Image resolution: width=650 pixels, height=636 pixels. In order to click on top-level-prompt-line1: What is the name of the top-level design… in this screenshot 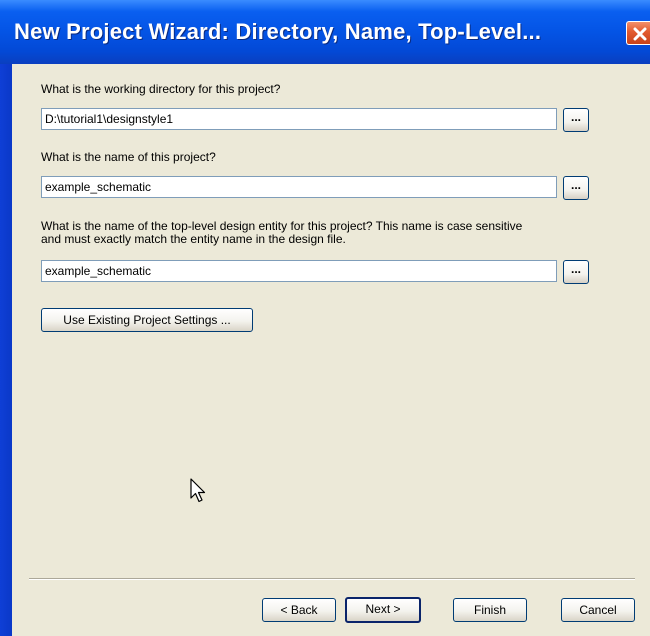, I will do `click(282, 226)`.